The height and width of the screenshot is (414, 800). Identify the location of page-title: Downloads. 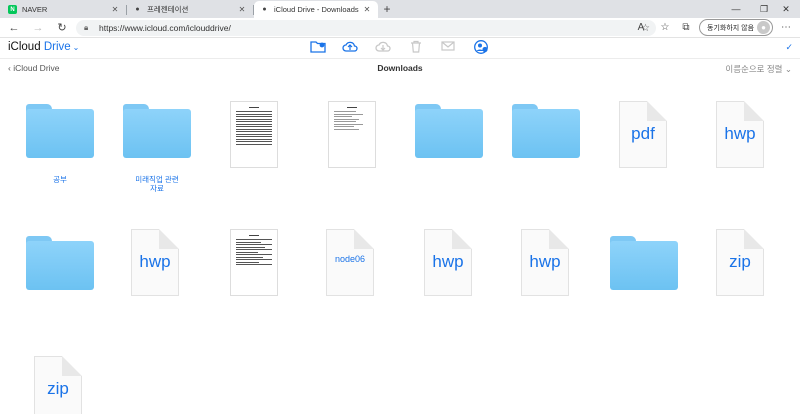
(400, 68).